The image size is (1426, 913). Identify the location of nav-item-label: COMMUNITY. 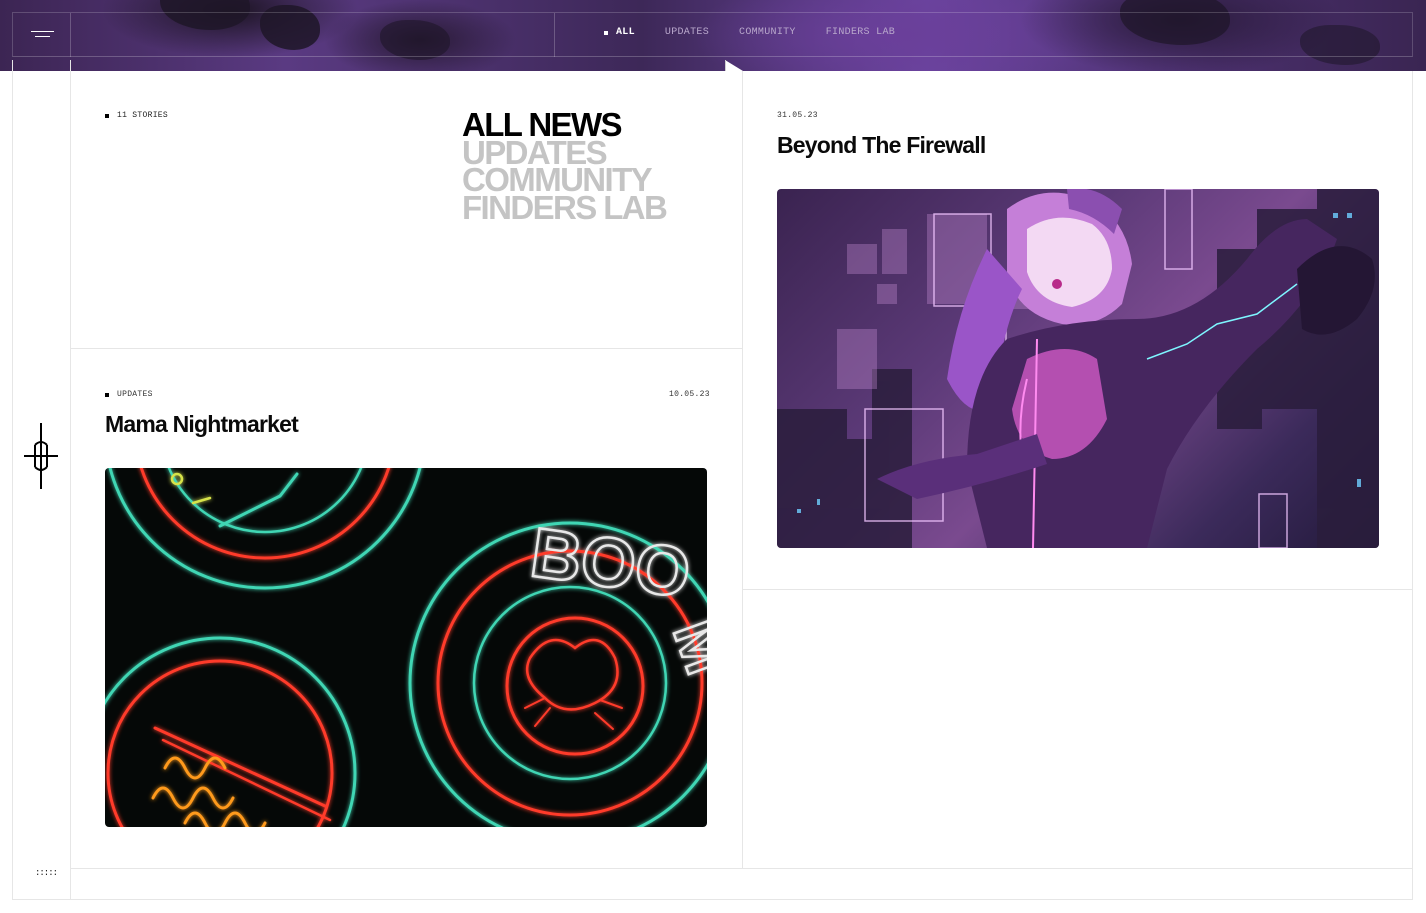
(767, 32).